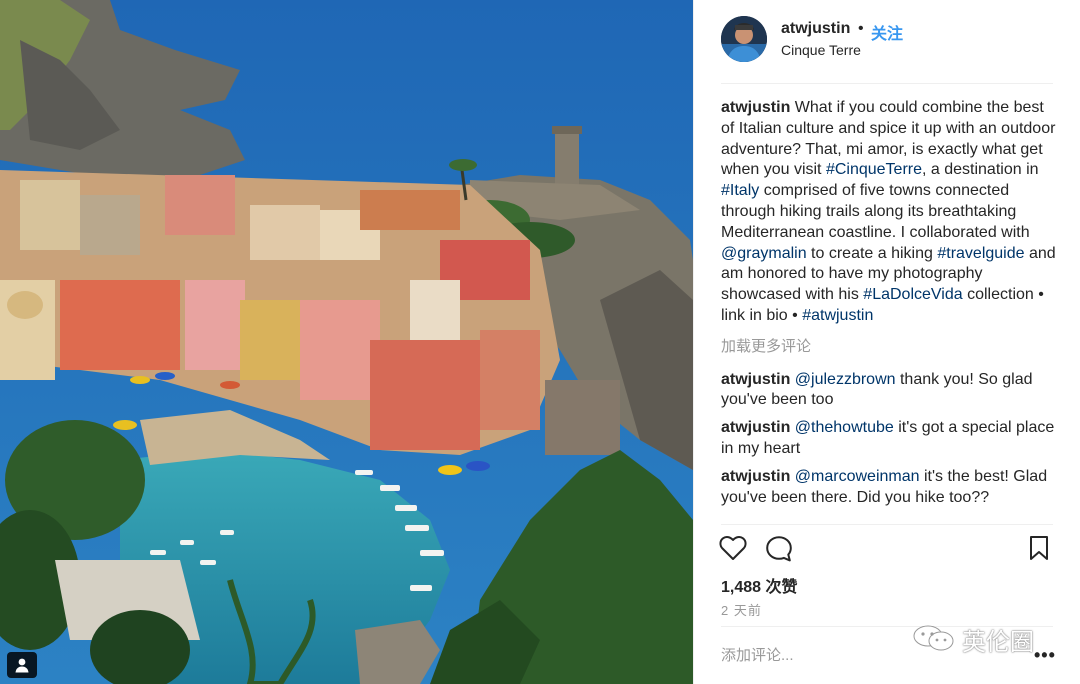 The width and height of the screenshot is (1080, 684). I want to click on post-header: atwjustin • 关注 Cinque Terre, so click(887, 41).